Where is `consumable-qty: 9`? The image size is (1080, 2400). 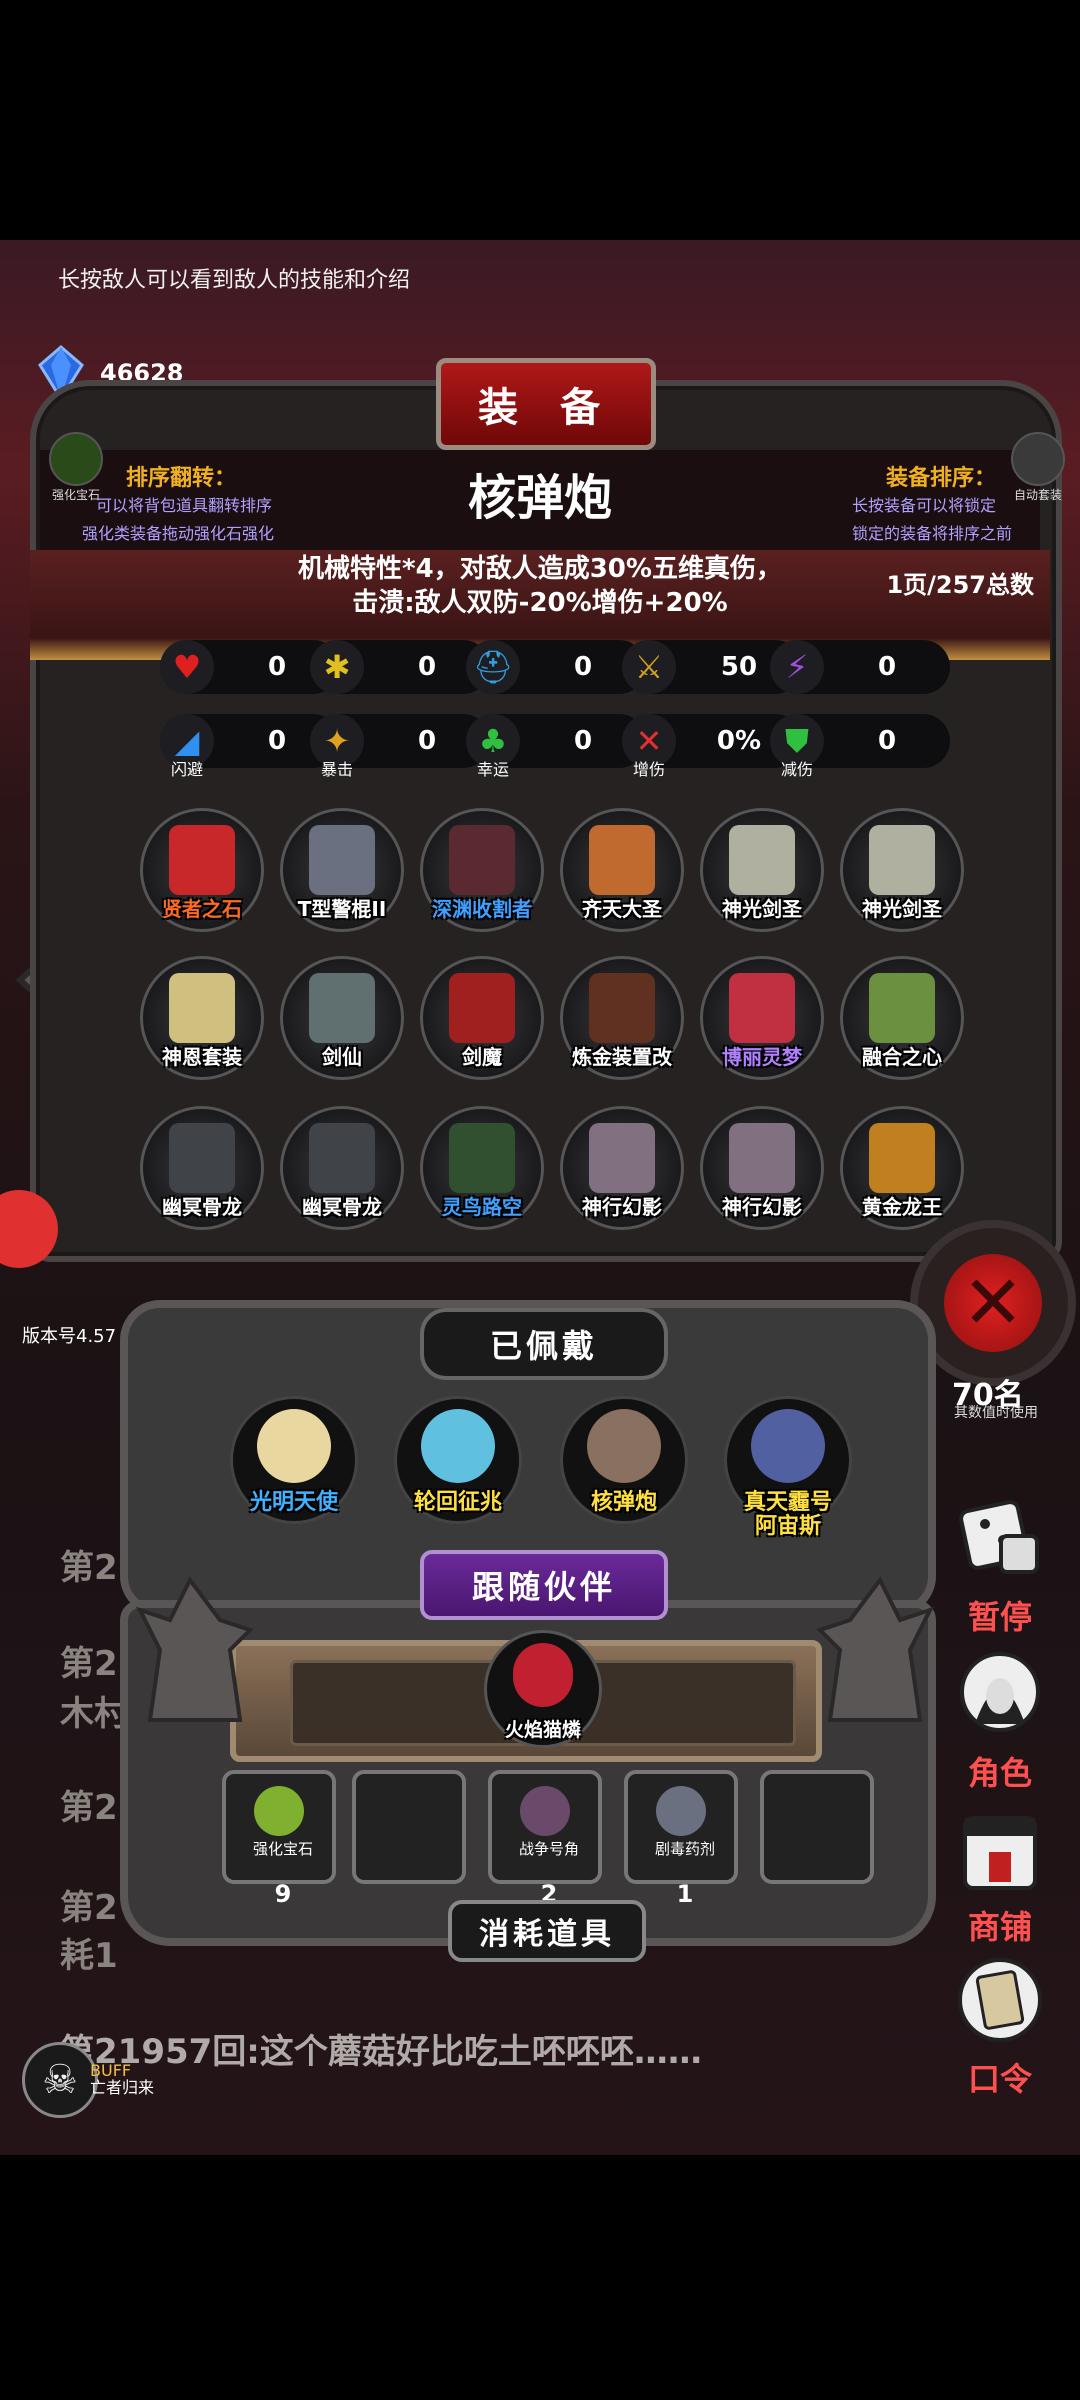 consumable-qty: 9 is located at coordinates (283, 1894).